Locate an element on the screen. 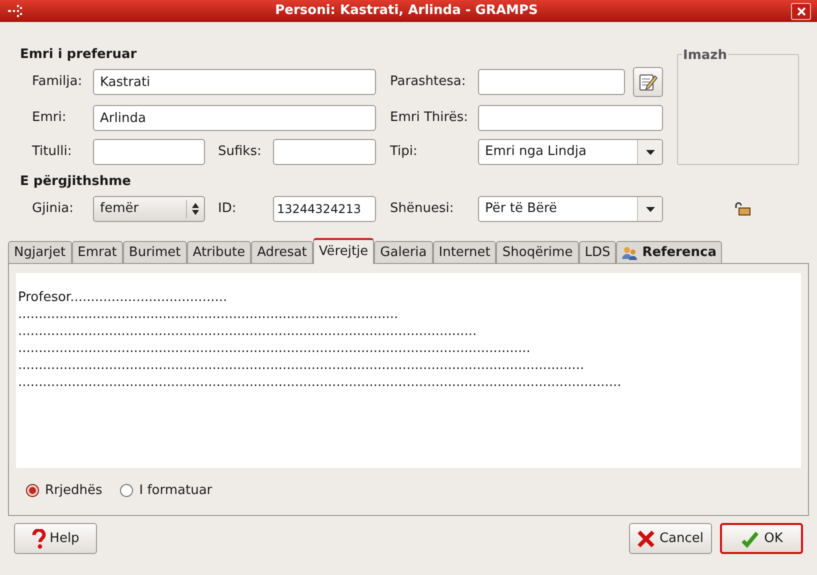 This screenshot has height=575, width=817. dropdown: femër is located at coordinates (149, 209).